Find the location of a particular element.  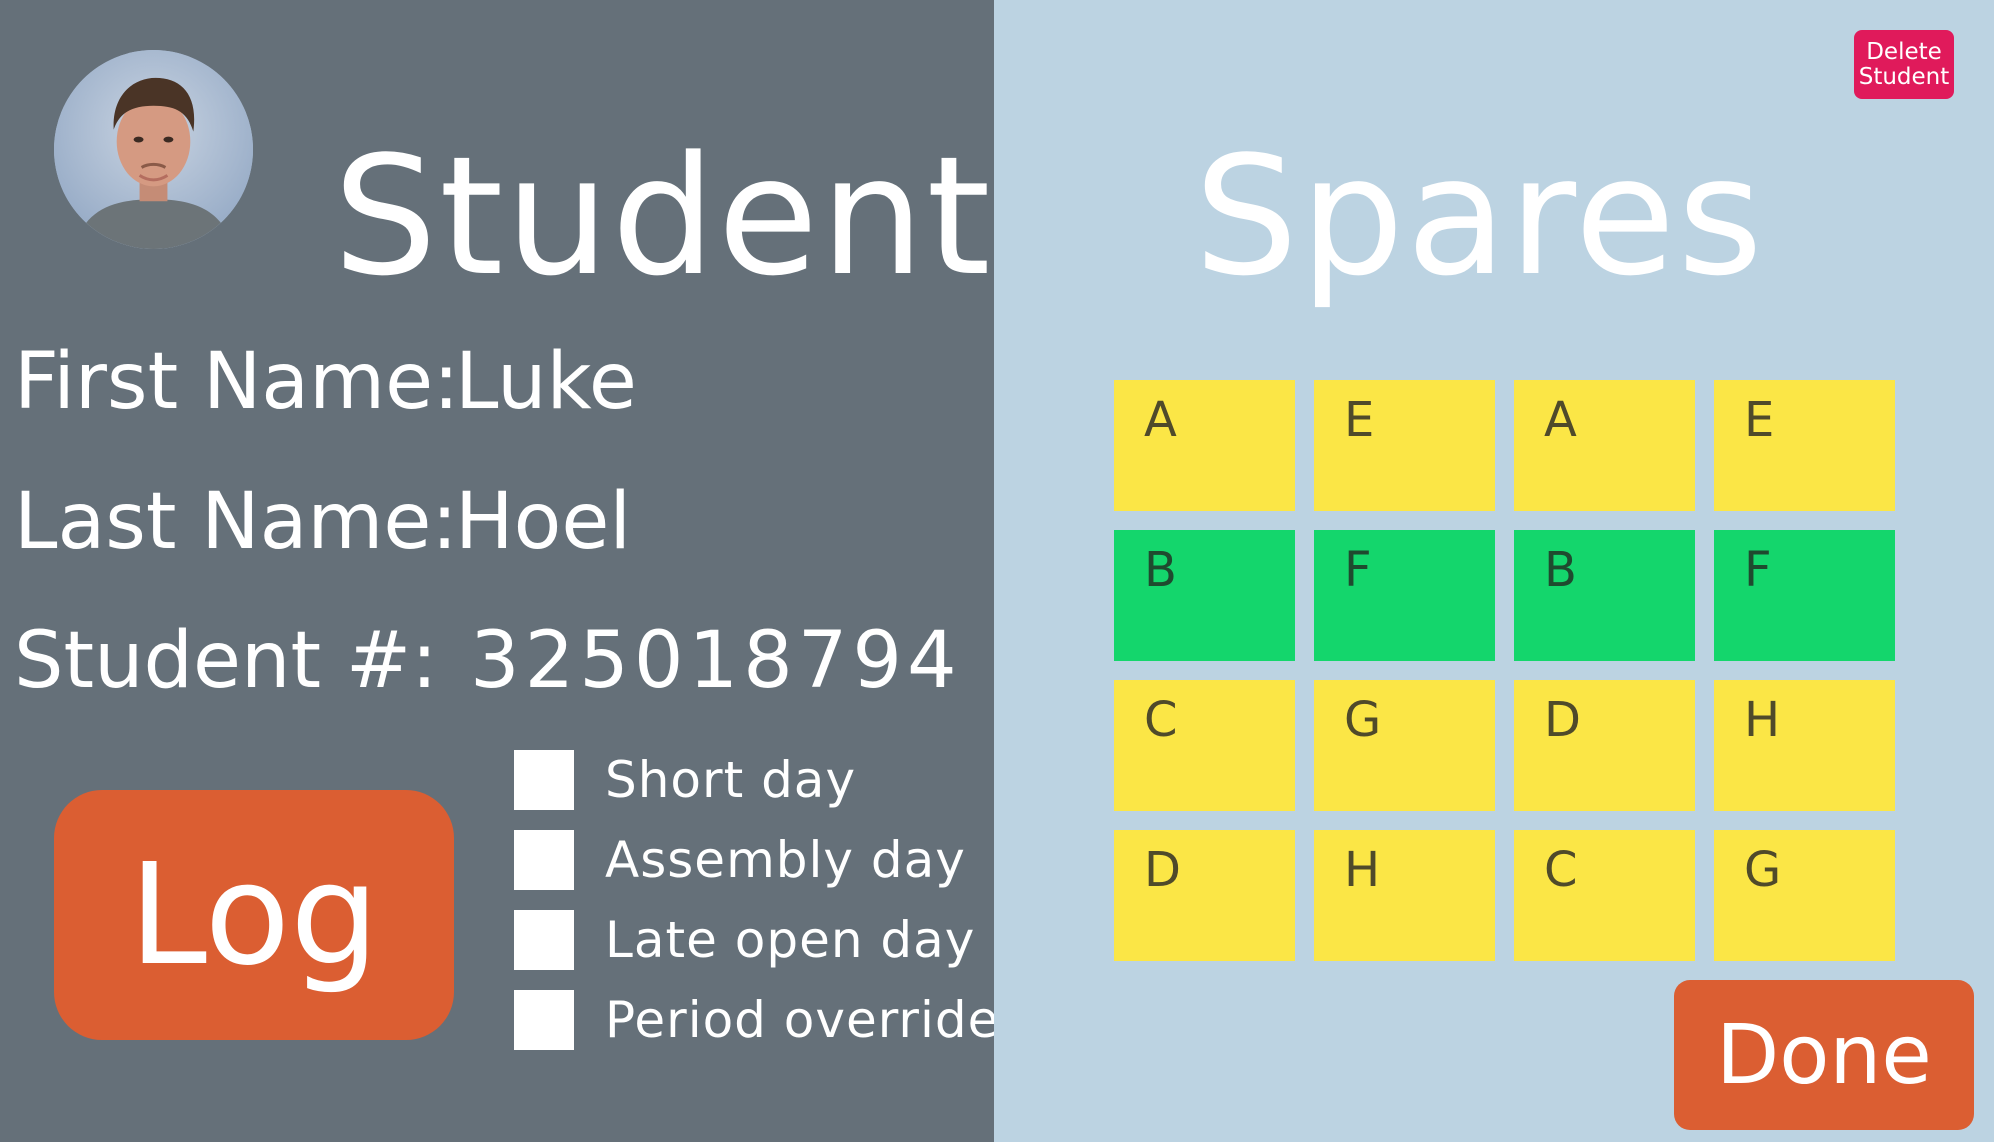

spare-cell-r4-c3: C is located at coordinates (1604, 895).